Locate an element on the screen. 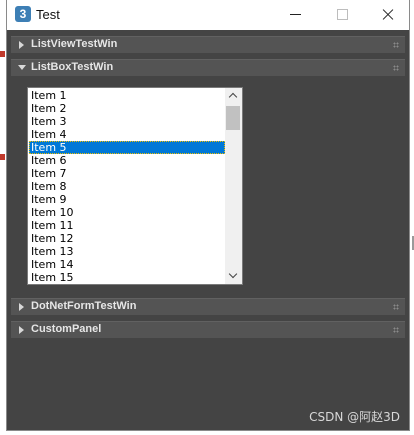 The width and height of the screenshot is (414, 435). minimize-button is located at coordinates (296, 15).